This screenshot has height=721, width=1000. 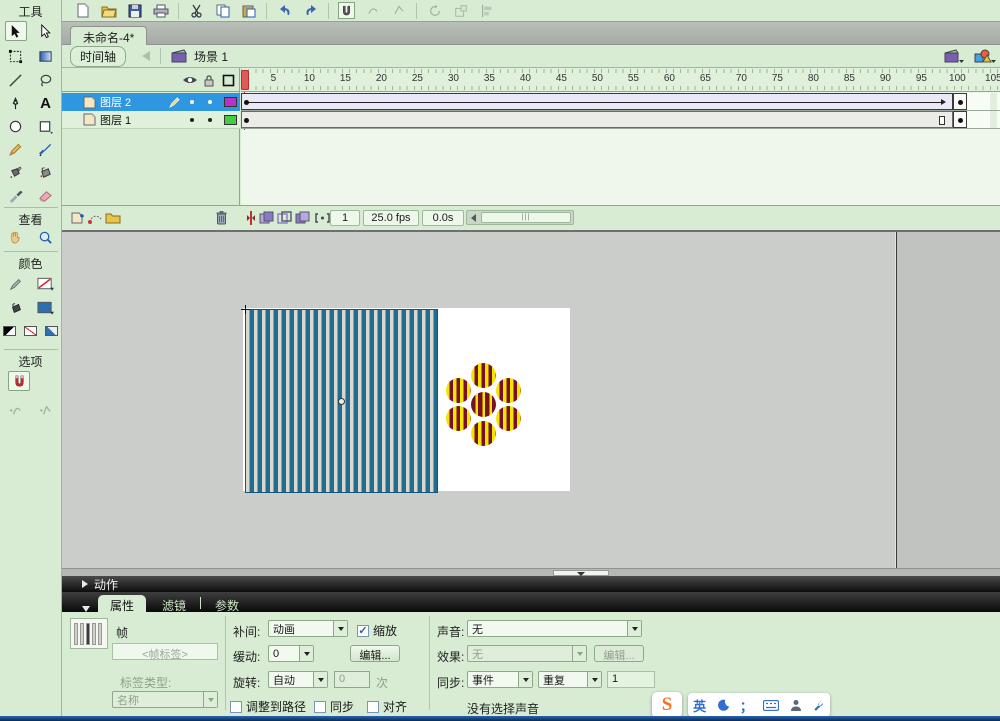 What do you see at coordinates (211, 56) in the screenshot?
I see `scene-name-label: 场景 1` at bounding box center [211, 56].